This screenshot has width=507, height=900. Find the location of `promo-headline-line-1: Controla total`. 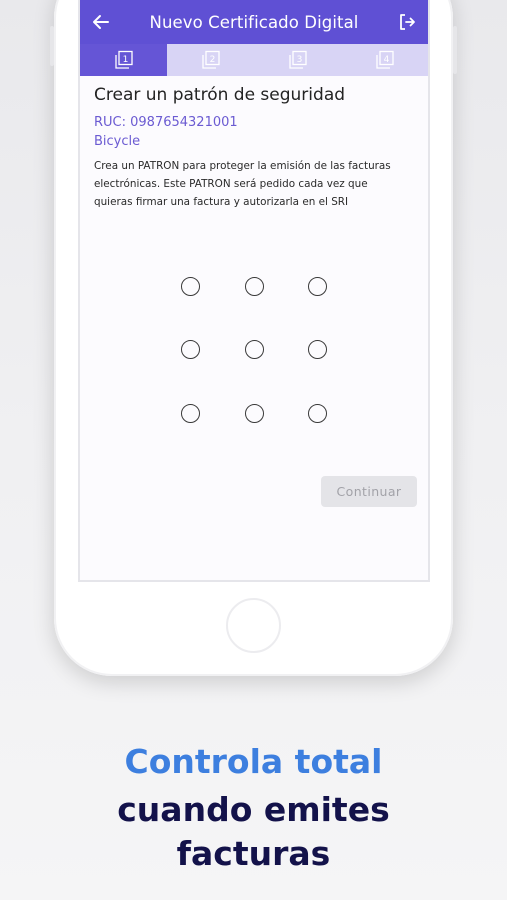

promo-headline-line-1: Controla total is located at coordinates (253, 761).